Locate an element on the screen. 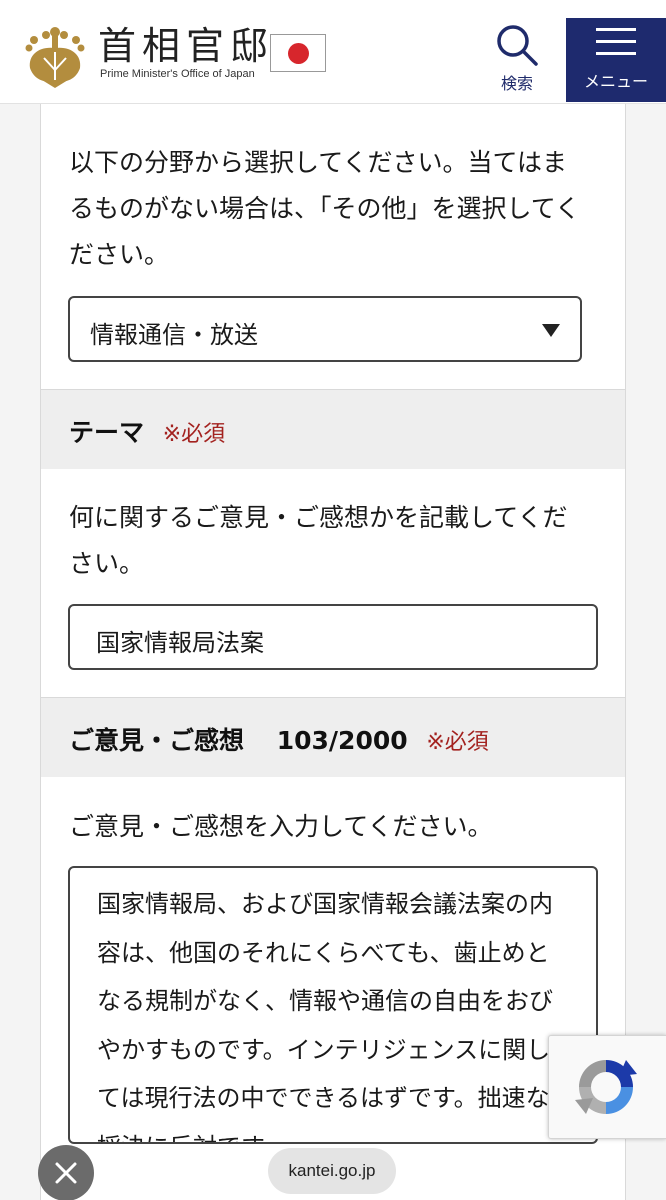 Image resolution: width=666 pixels, height=1200 pixels. category-select: 情報通信・放送 is located at coordinates (325, 329).